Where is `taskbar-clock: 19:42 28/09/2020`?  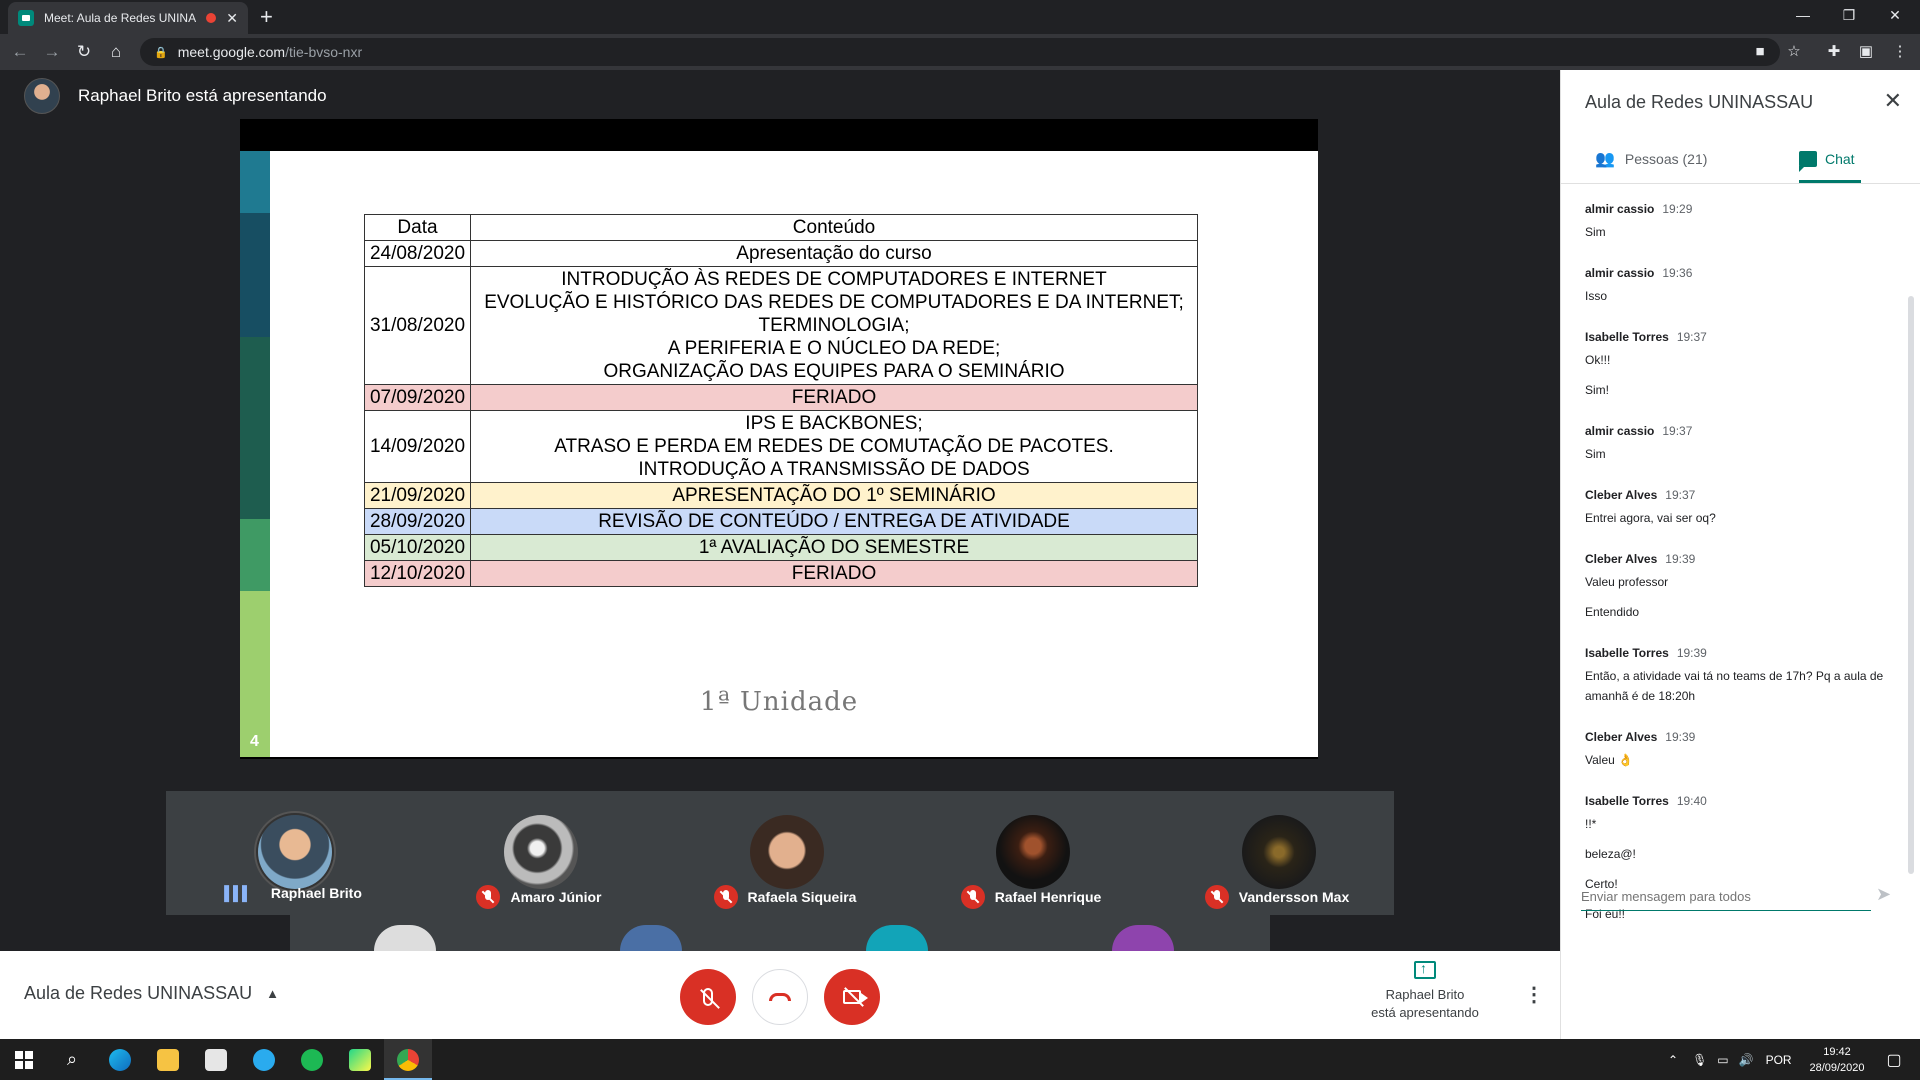
taskbar-clock: 19:42 28/09/2020 is located at coordinates (1837, 1060).